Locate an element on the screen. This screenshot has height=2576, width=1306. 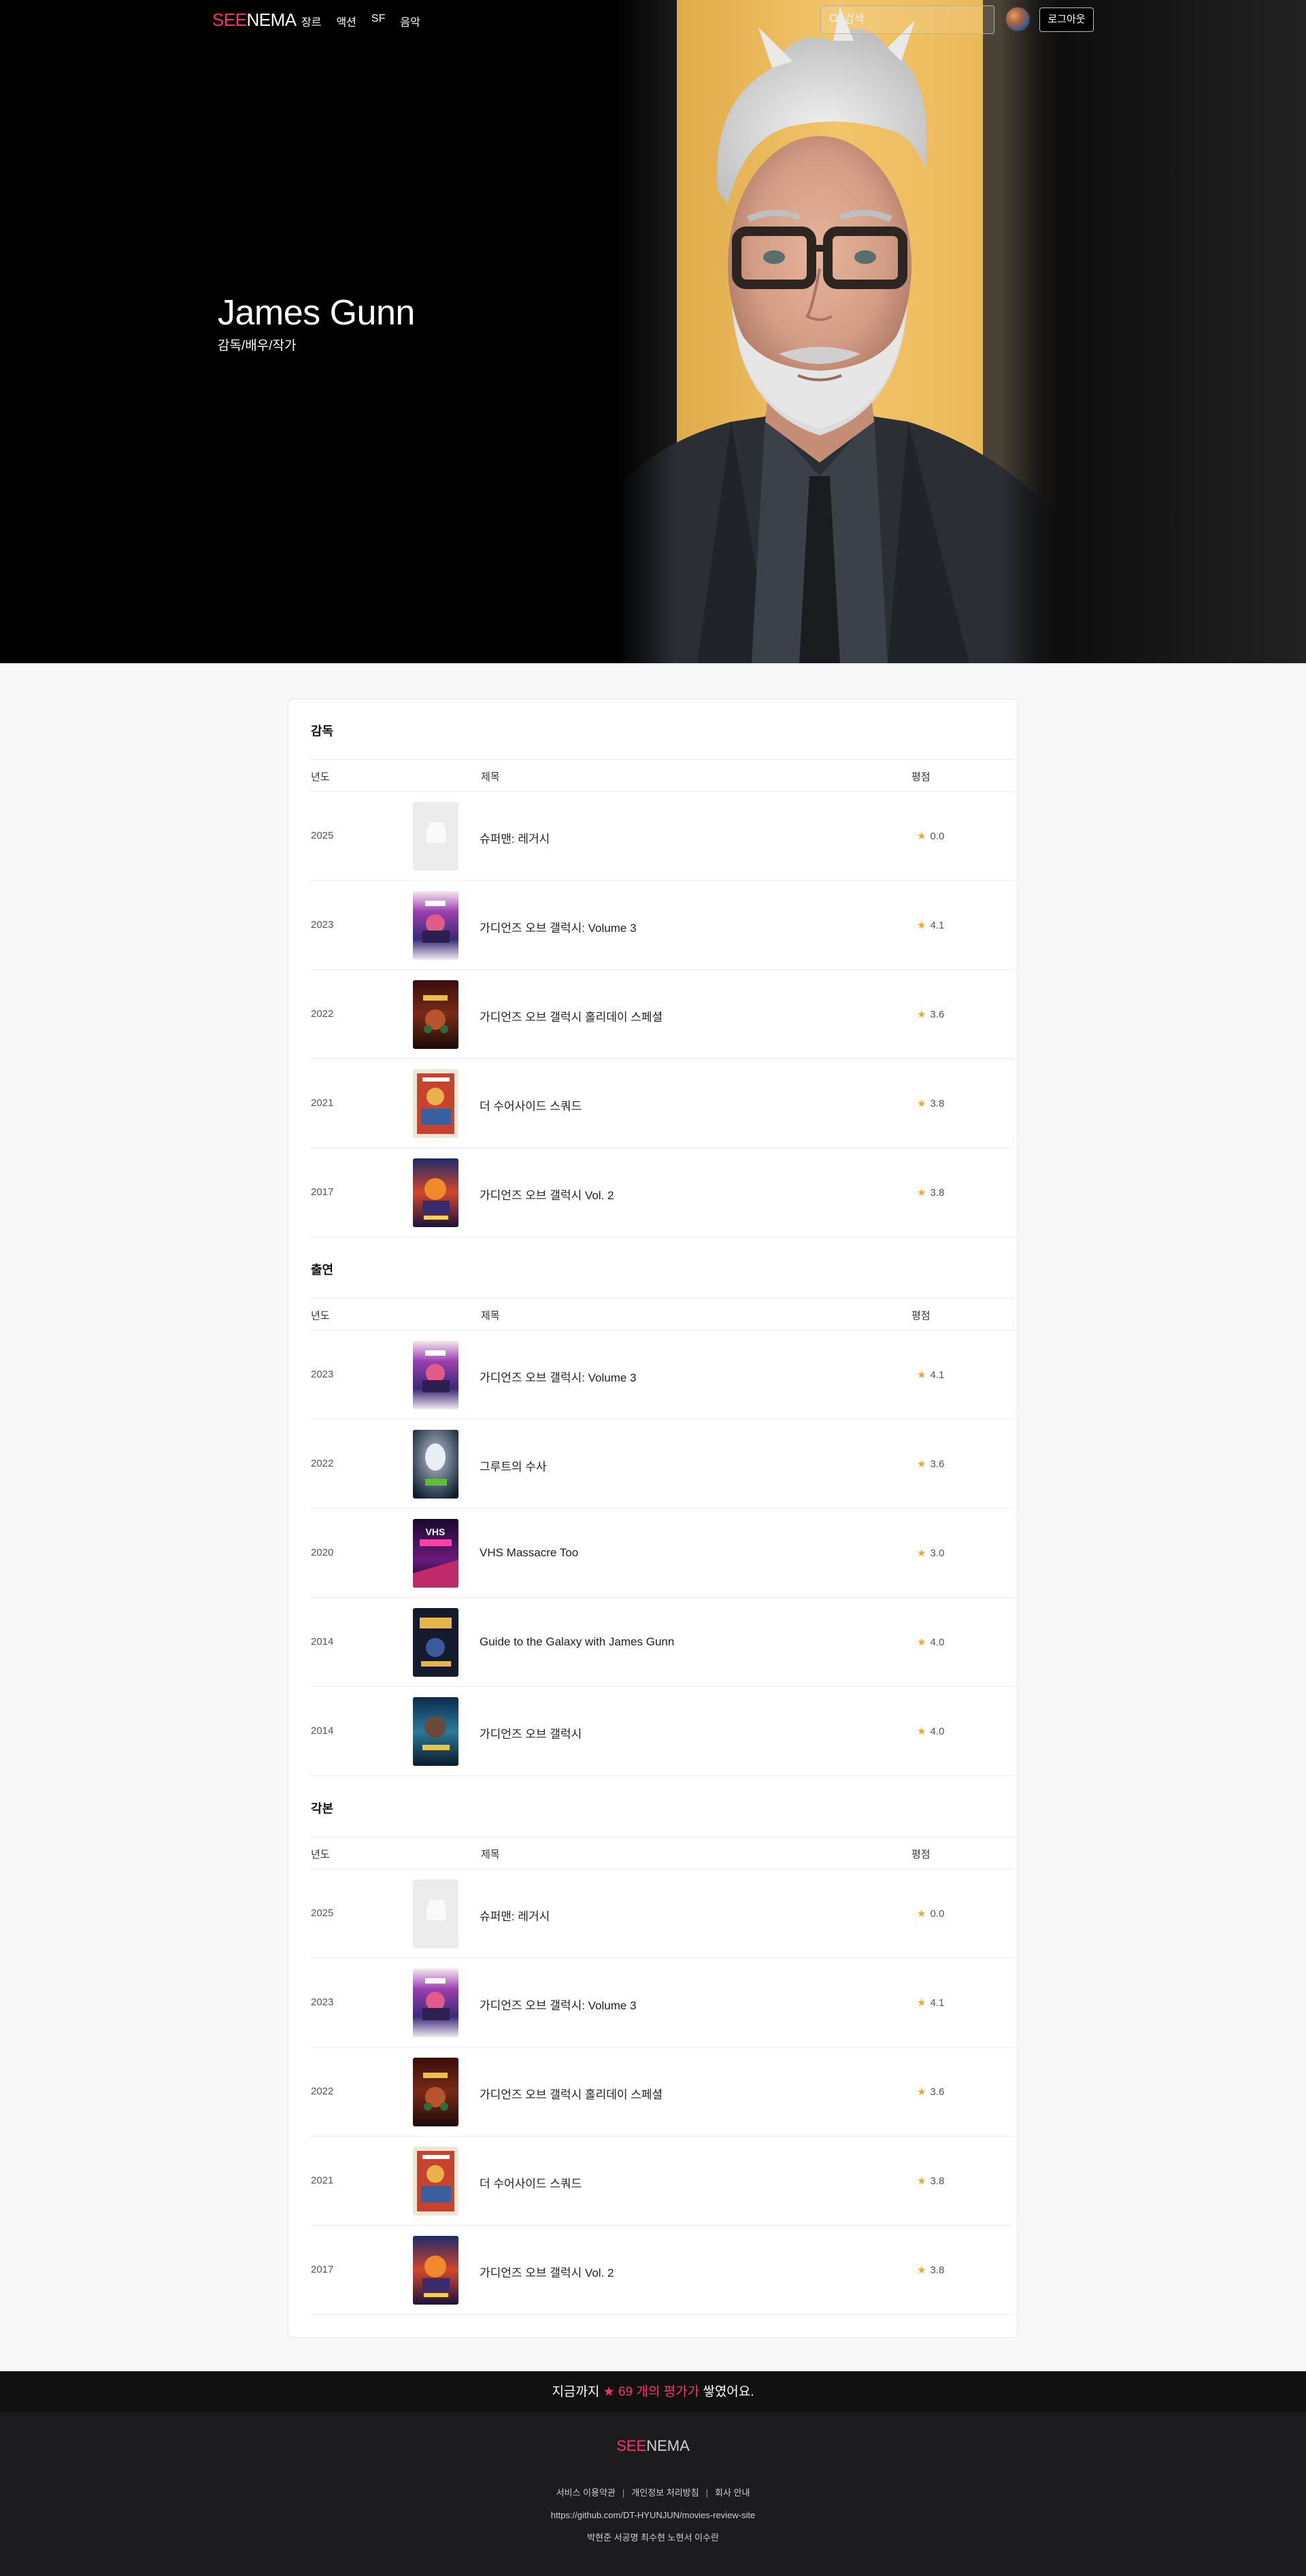
film-title: Guide to the Galaxy with James Gunn is located at coordinates (577, 1642).